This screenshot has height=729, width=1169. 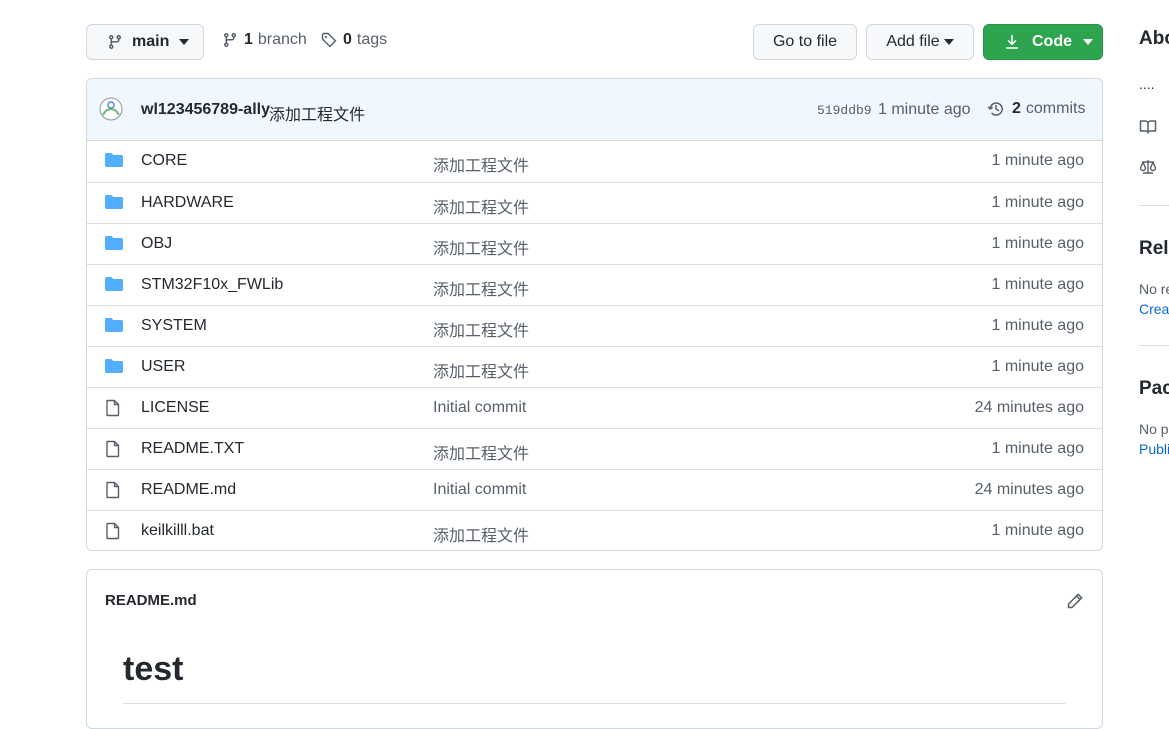 What do you see at coordinates (594, 407) in the screenshot?
I see `file-row: LICENSE Initial commit 24 minutes ago` at bounding box center [594, 407].